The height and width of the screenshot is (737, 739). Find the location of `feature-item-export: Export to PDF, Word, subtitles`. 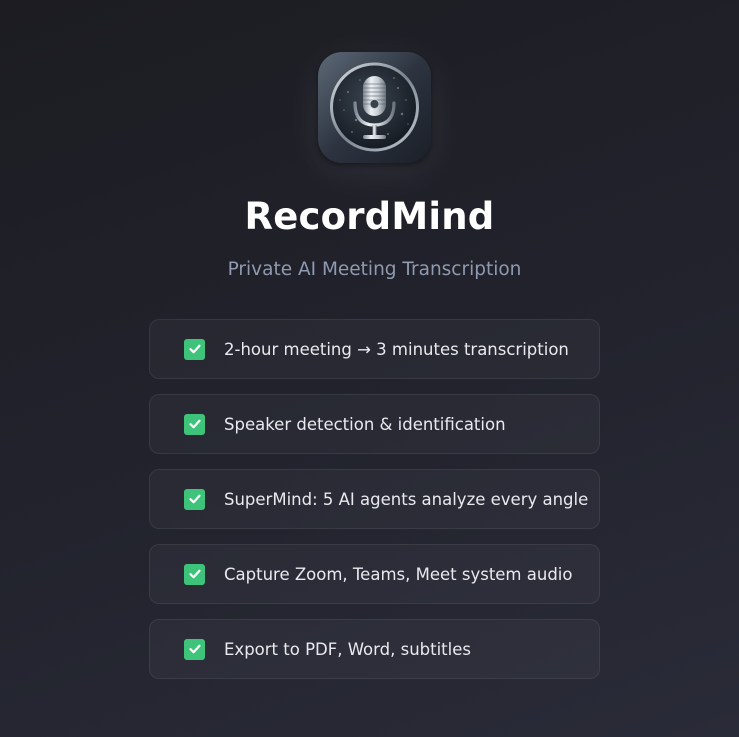

feature-item-export: Export to PDF, Word, subtitles is located at coordinates (374, 649).